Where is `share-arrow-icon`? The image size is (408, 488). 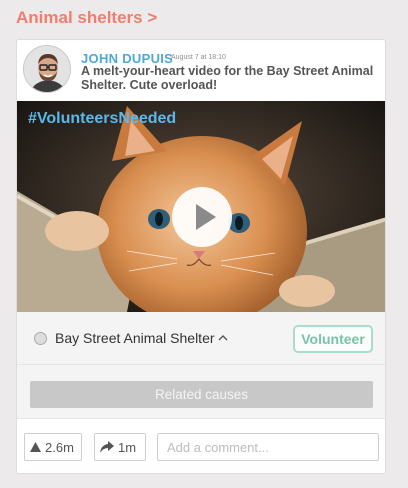 share-arrow-icon is located at coordinates (107, 447).